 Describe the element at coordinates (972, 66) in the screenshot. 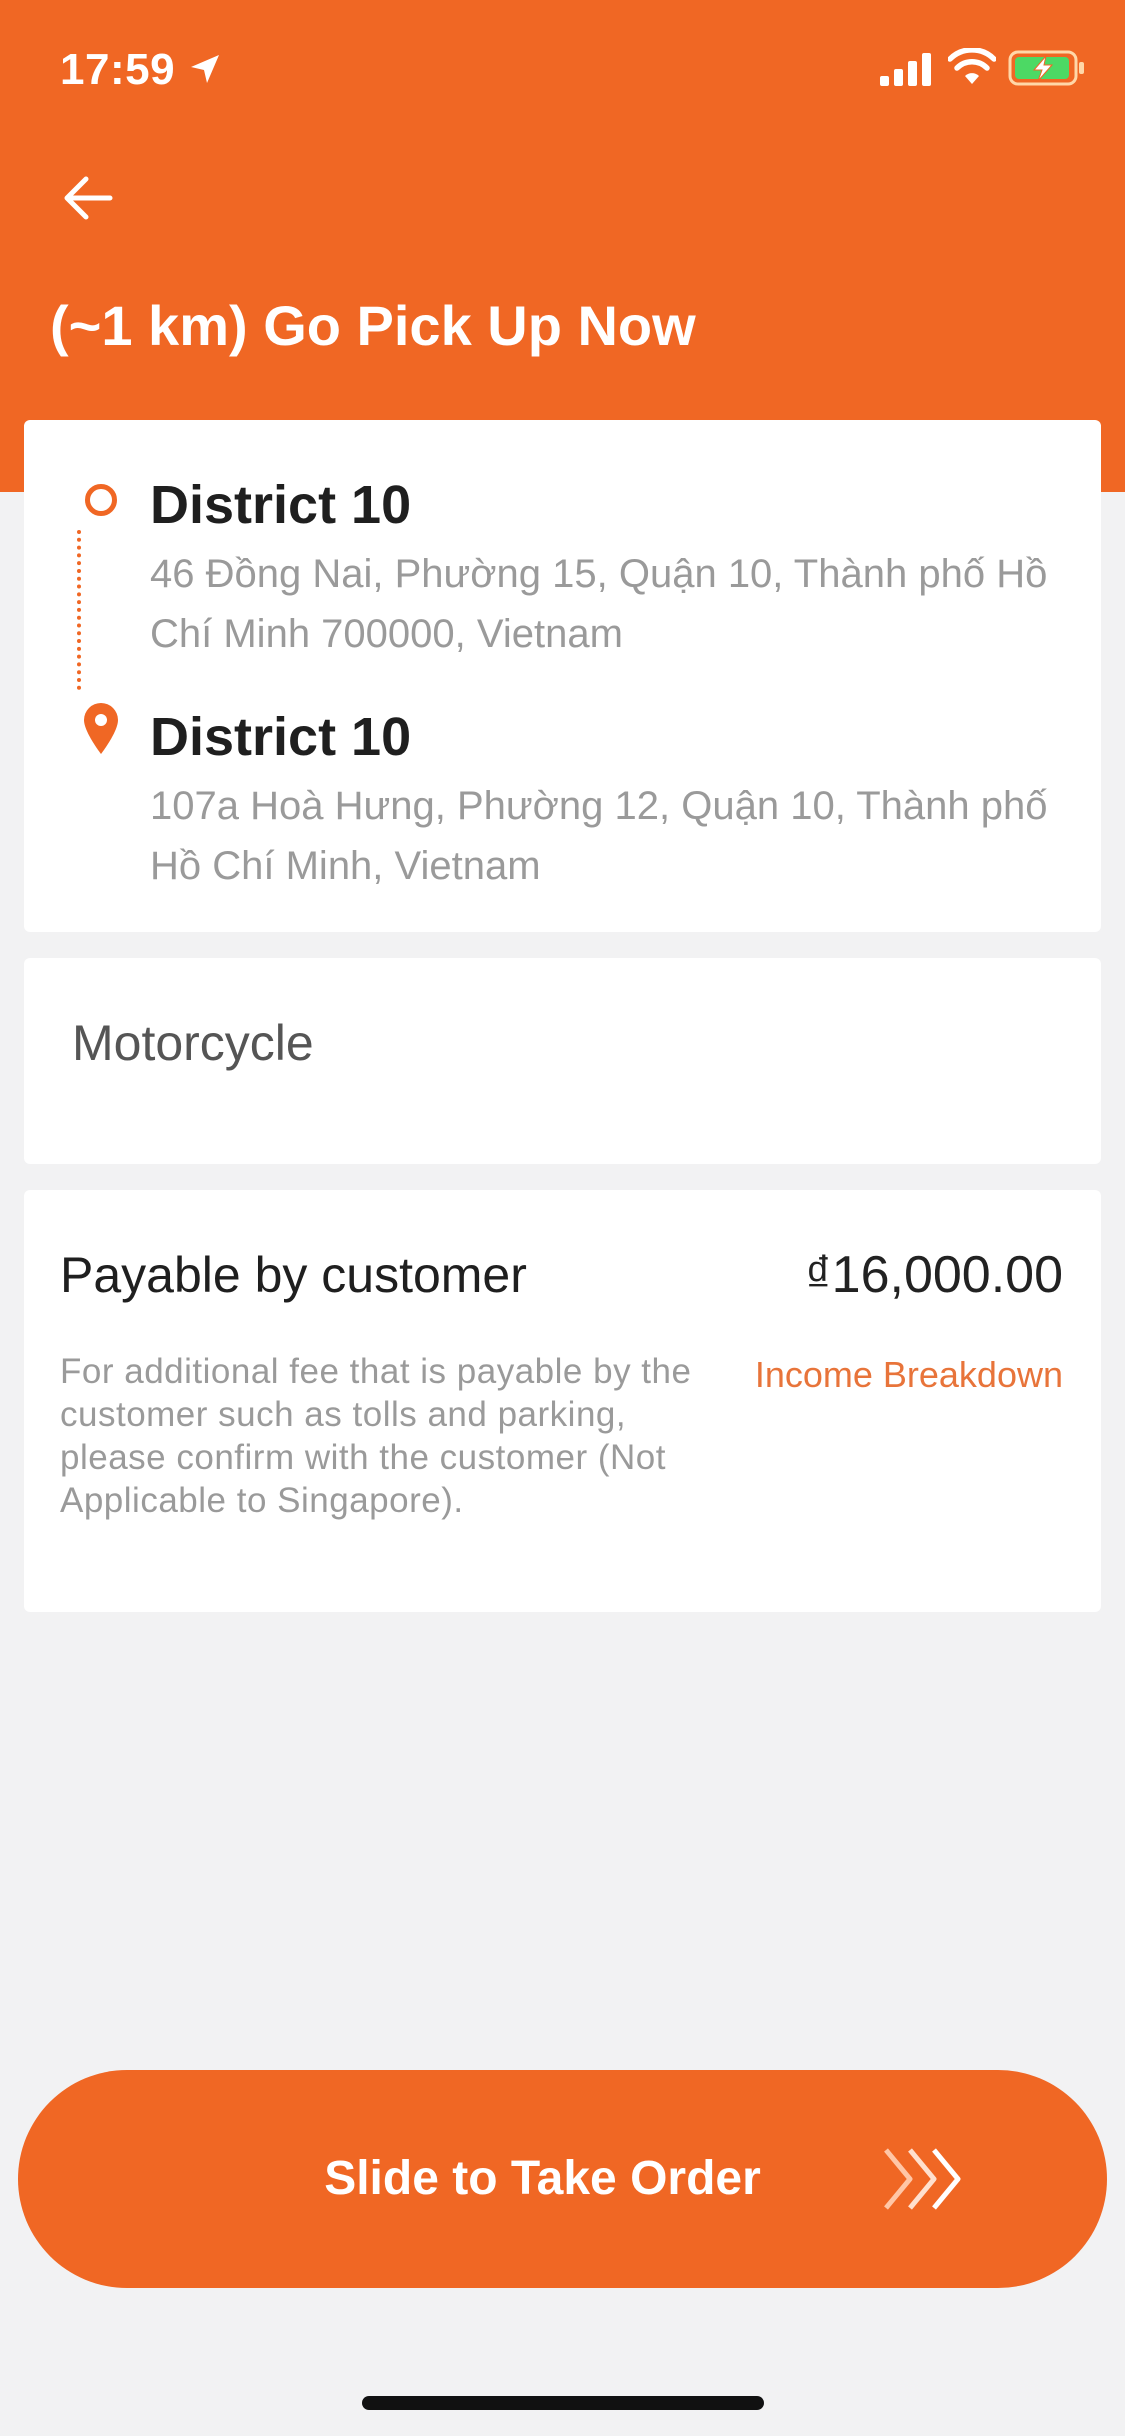

I see `wifi-icon` at that location.